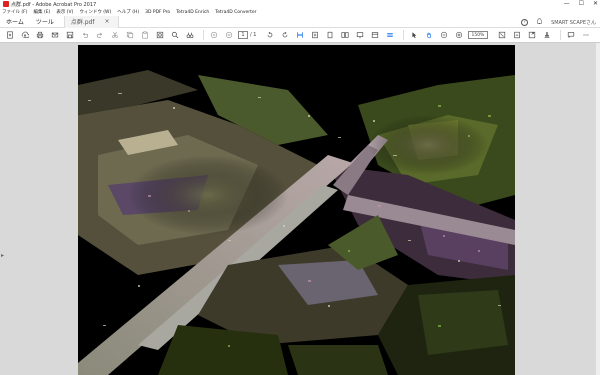 The image size is (600, 375). What do you see at coordinates (157, 12) in the screenshot?
I see `menu-3d-pdf-pro: 3D PDF Pro` at bounding box center [157, 12].